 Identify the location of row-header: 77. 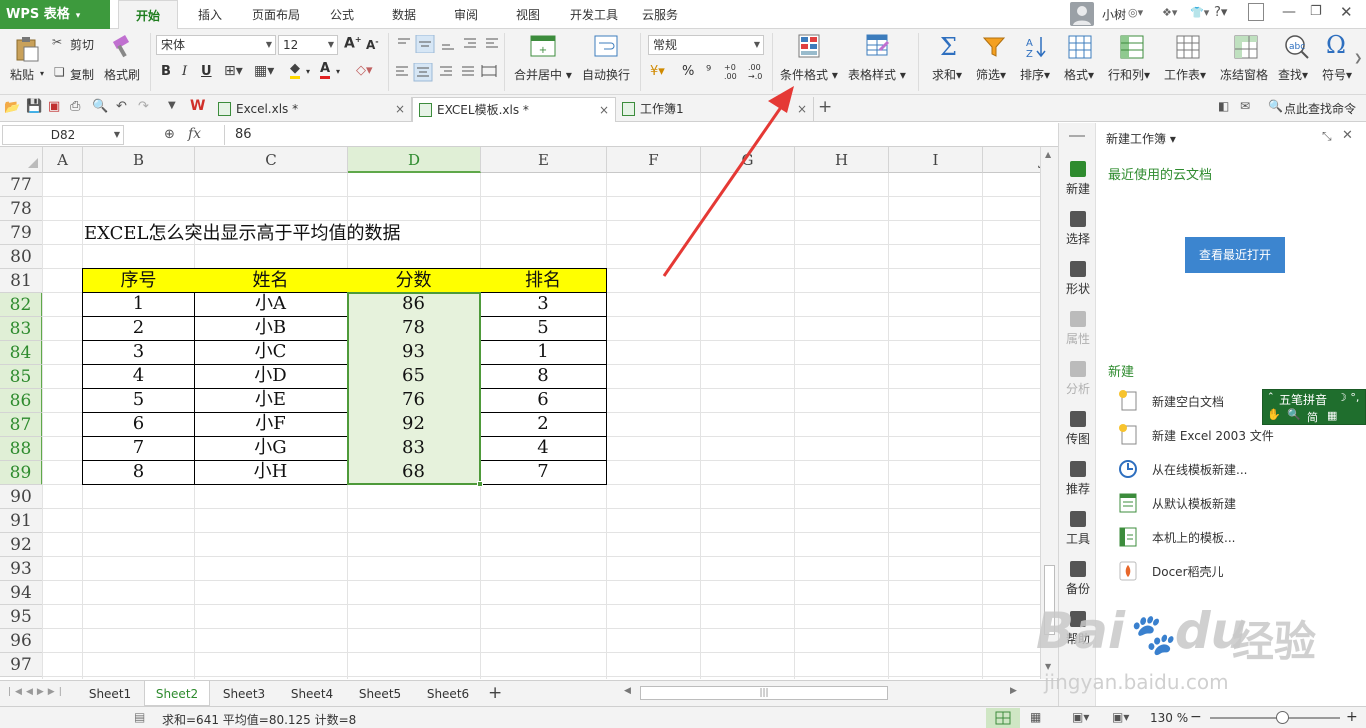
(21, 185).